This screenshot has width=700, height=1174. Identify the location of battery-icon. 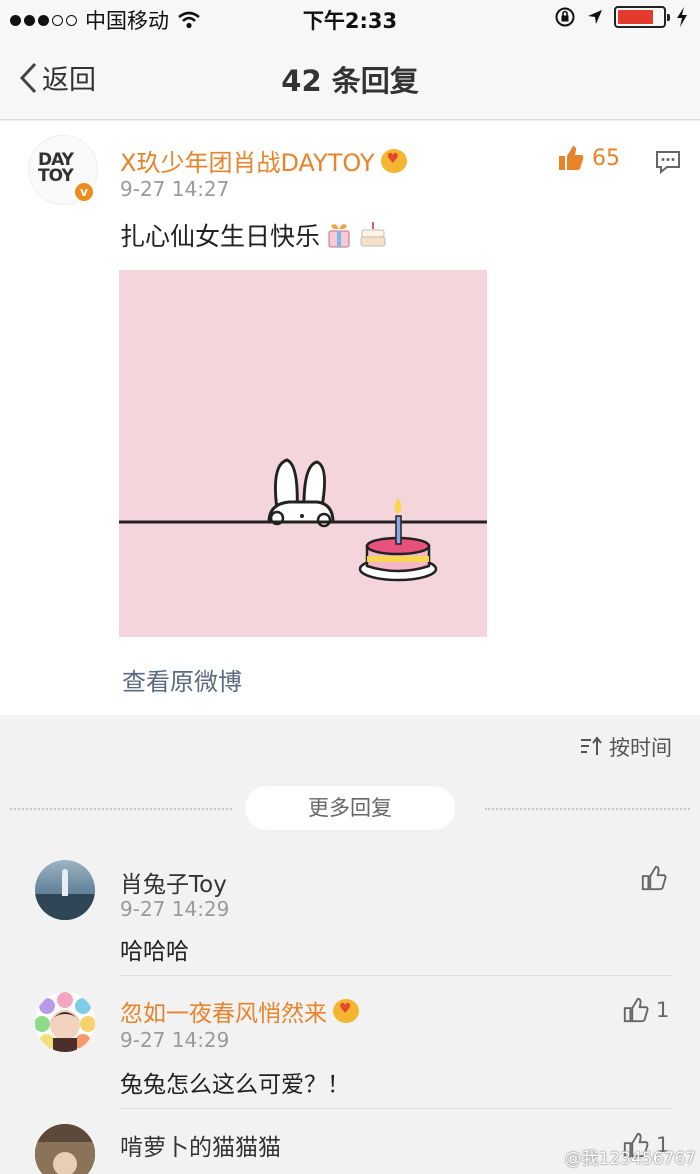
(642, 17).